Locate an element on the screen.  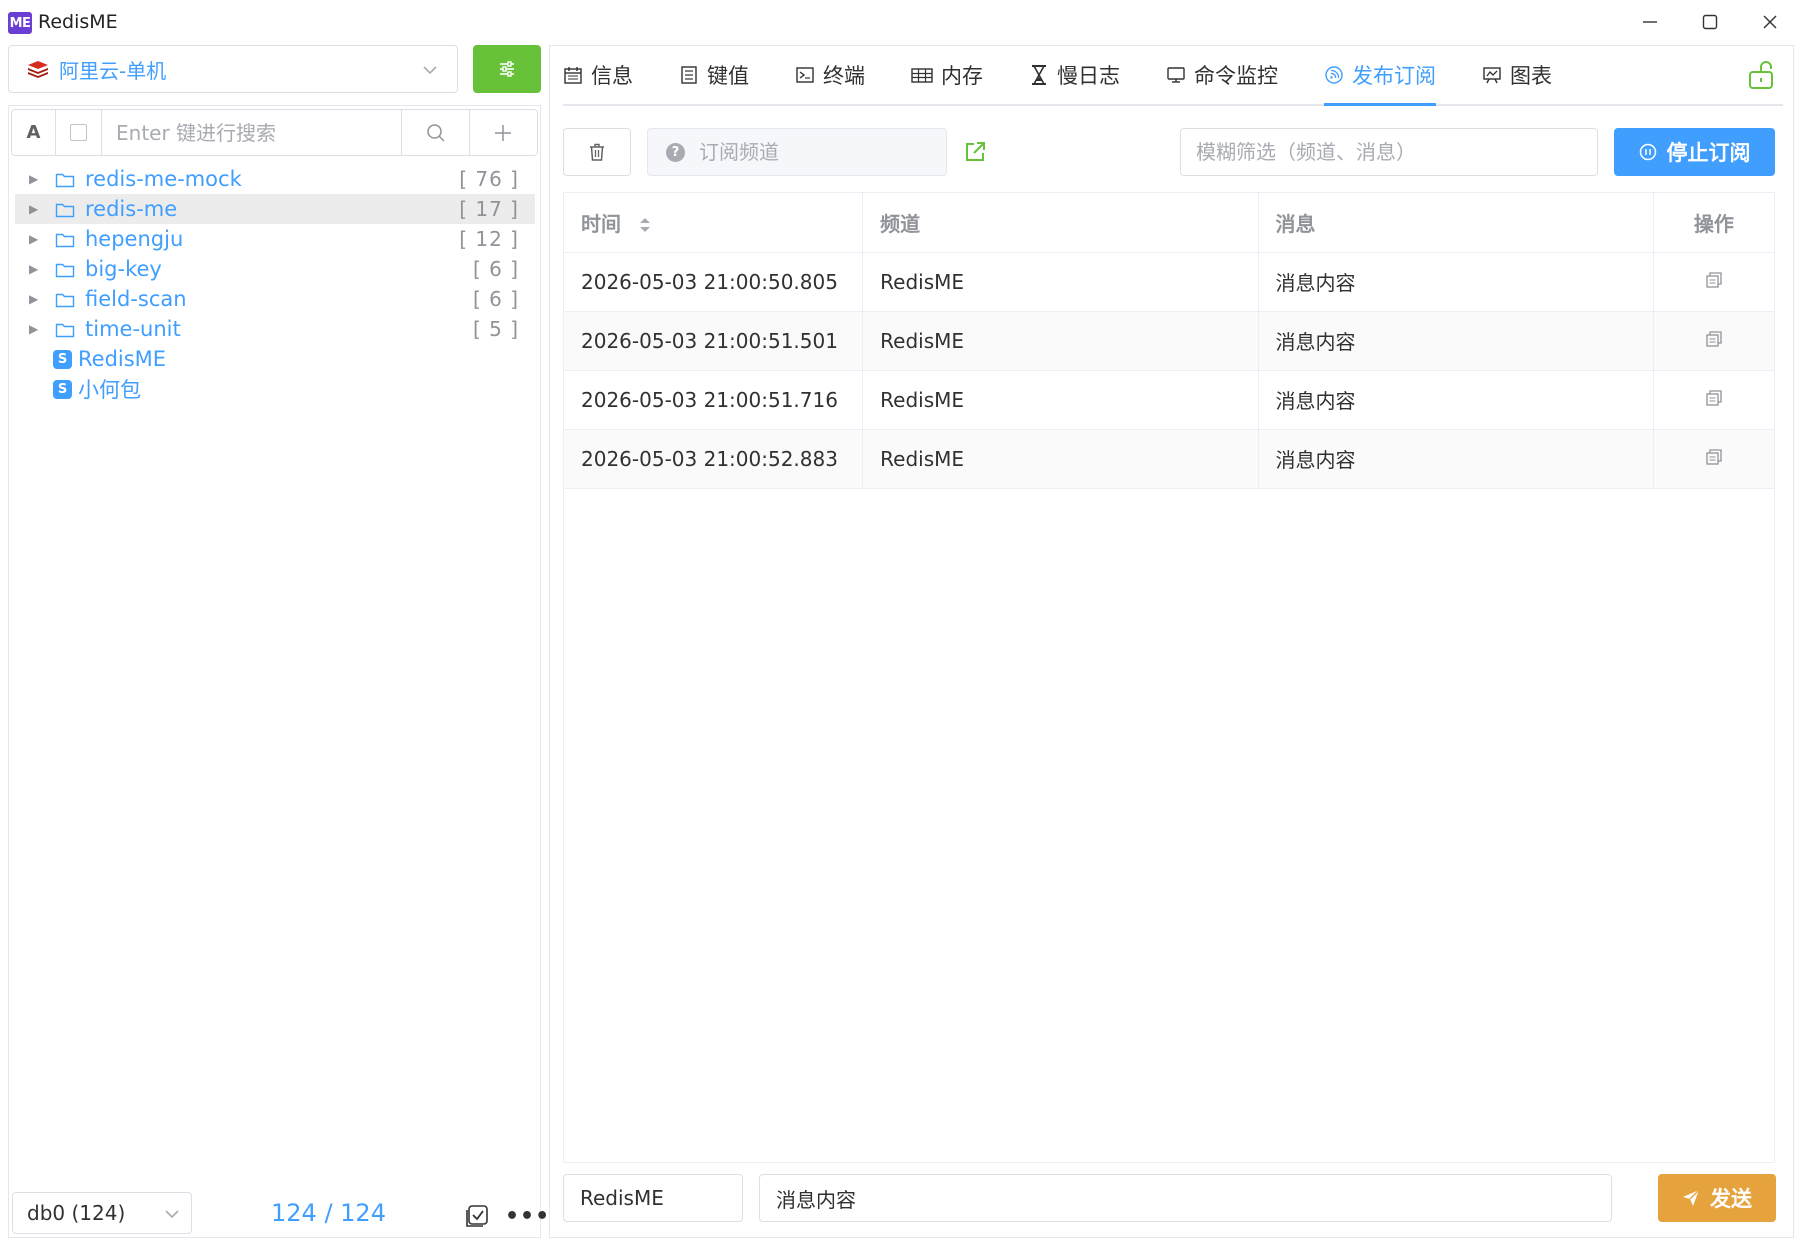
message-filter-field is located at coordinates (1389, 152).